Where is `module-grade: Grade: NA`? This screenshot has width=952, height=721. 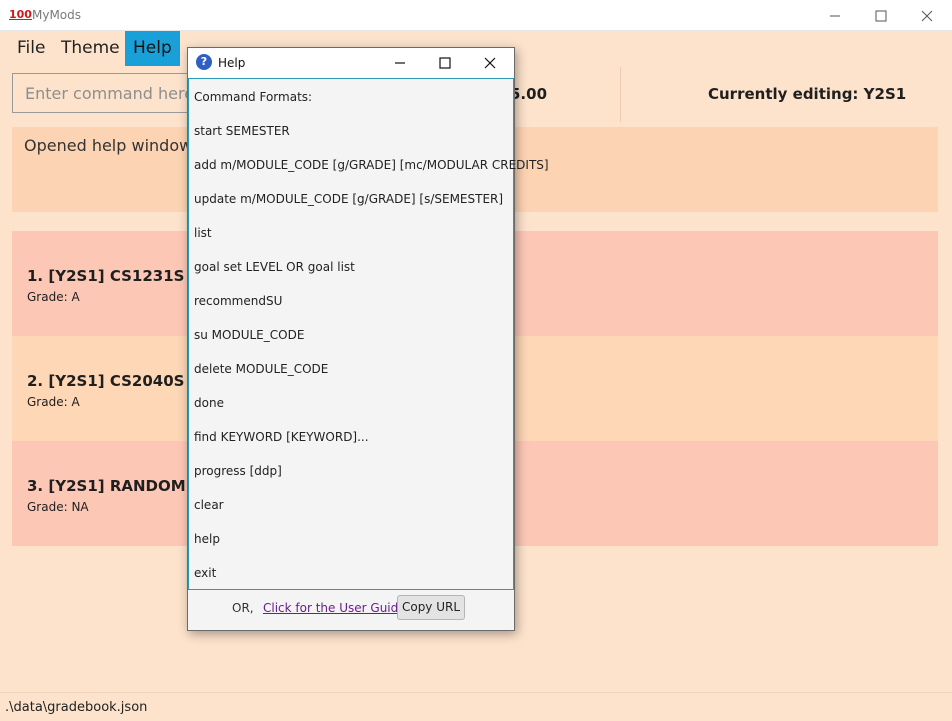 module-grade: Grade: NA is located at coordinates (58, 507).